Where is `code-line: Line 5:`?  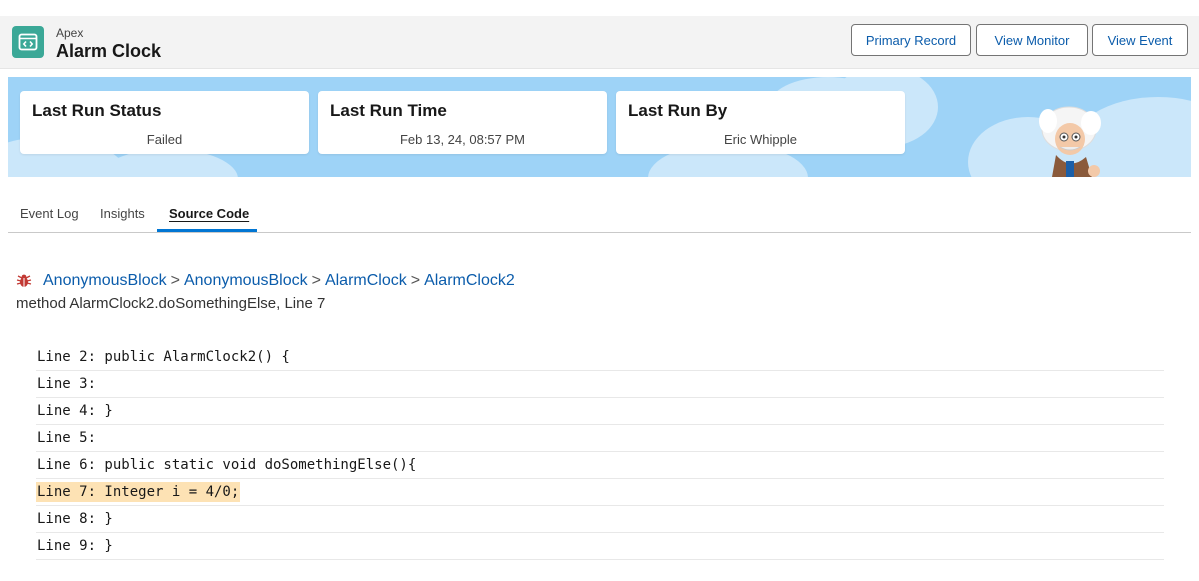 code-line: Line 5: is located at coordinates (600, 438).